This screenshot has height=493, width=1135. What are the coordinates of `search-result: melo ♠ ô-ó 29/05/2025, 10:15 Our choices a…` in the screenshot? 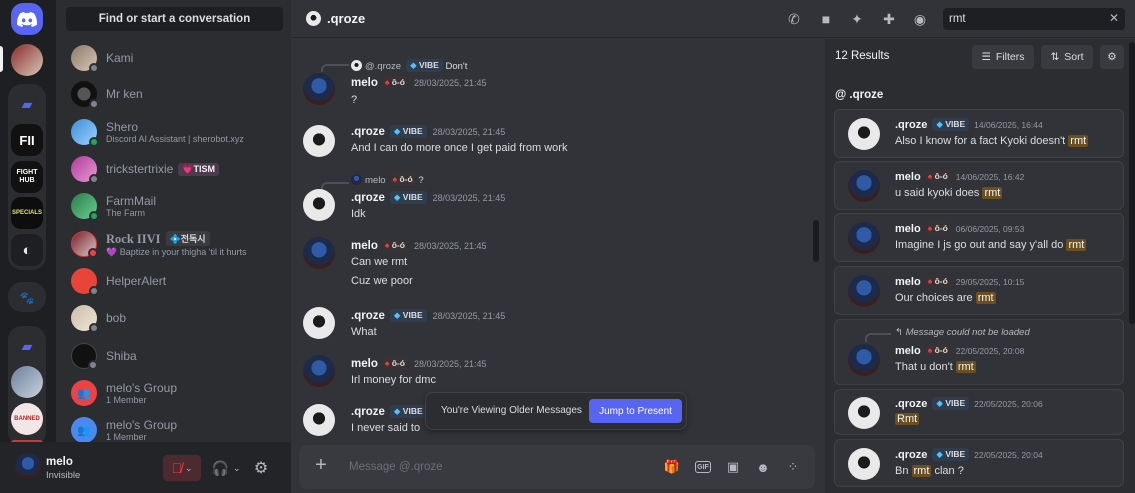 It's located at (979, 290).